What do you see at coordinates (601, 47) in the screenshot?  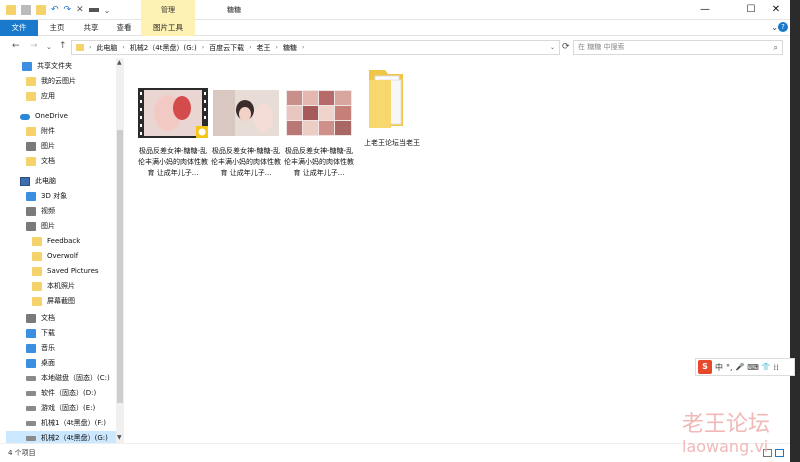 I see `search-placeholder: 在 糖糖 中搜索` at bounding box center [601, 47].